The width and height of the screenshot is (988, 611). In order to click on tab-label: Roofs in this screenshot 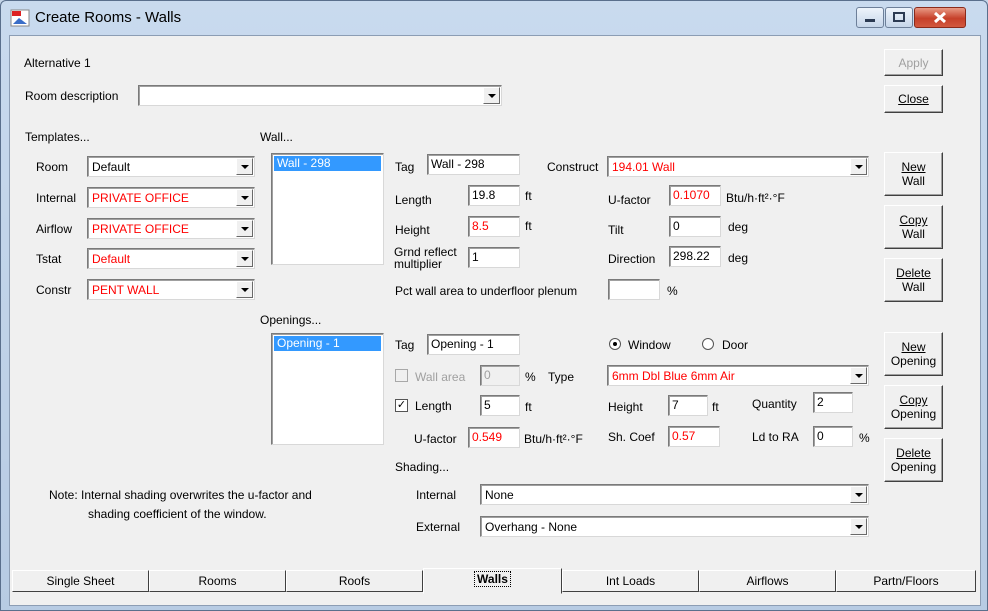, I will do `click(354, 581)`.